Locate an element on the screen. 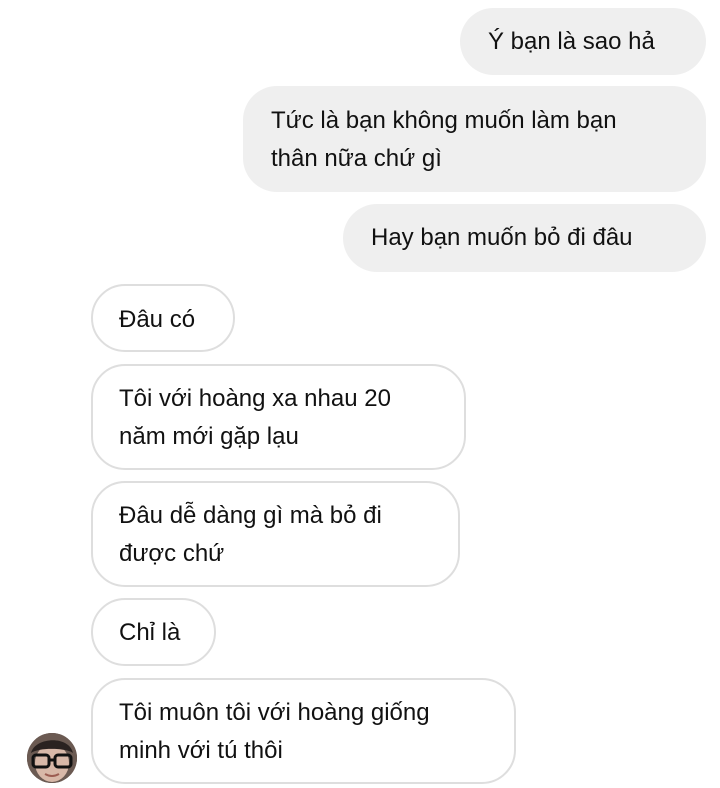 The width and height of the screenshot is (720, 788). message-text: Tức là bạn không muốn làm bạn is located at coordinates (444, 120).